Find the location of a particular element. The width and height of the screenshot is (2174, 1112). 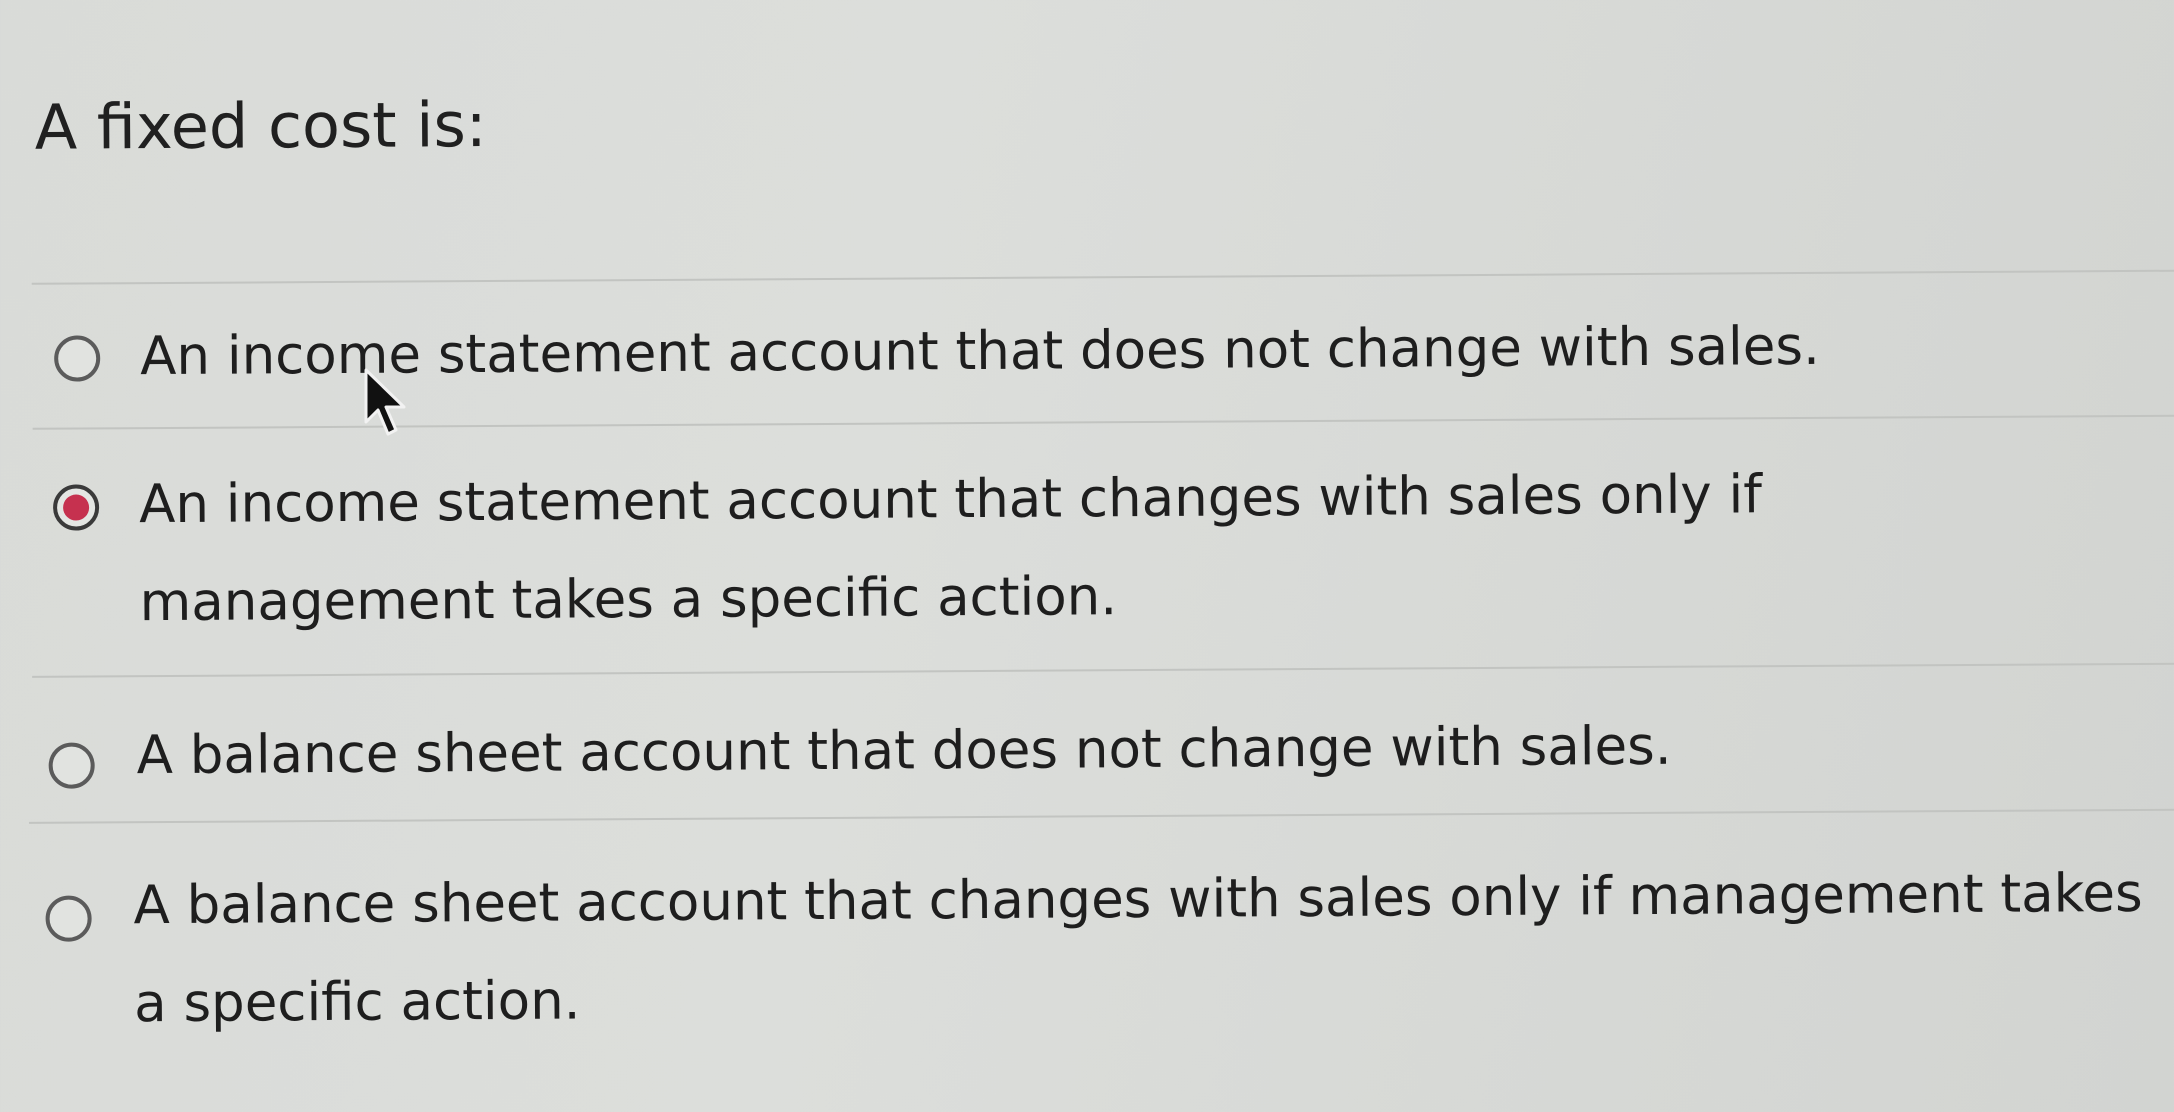

radio-button-selected is located at coordinates (76, 507).